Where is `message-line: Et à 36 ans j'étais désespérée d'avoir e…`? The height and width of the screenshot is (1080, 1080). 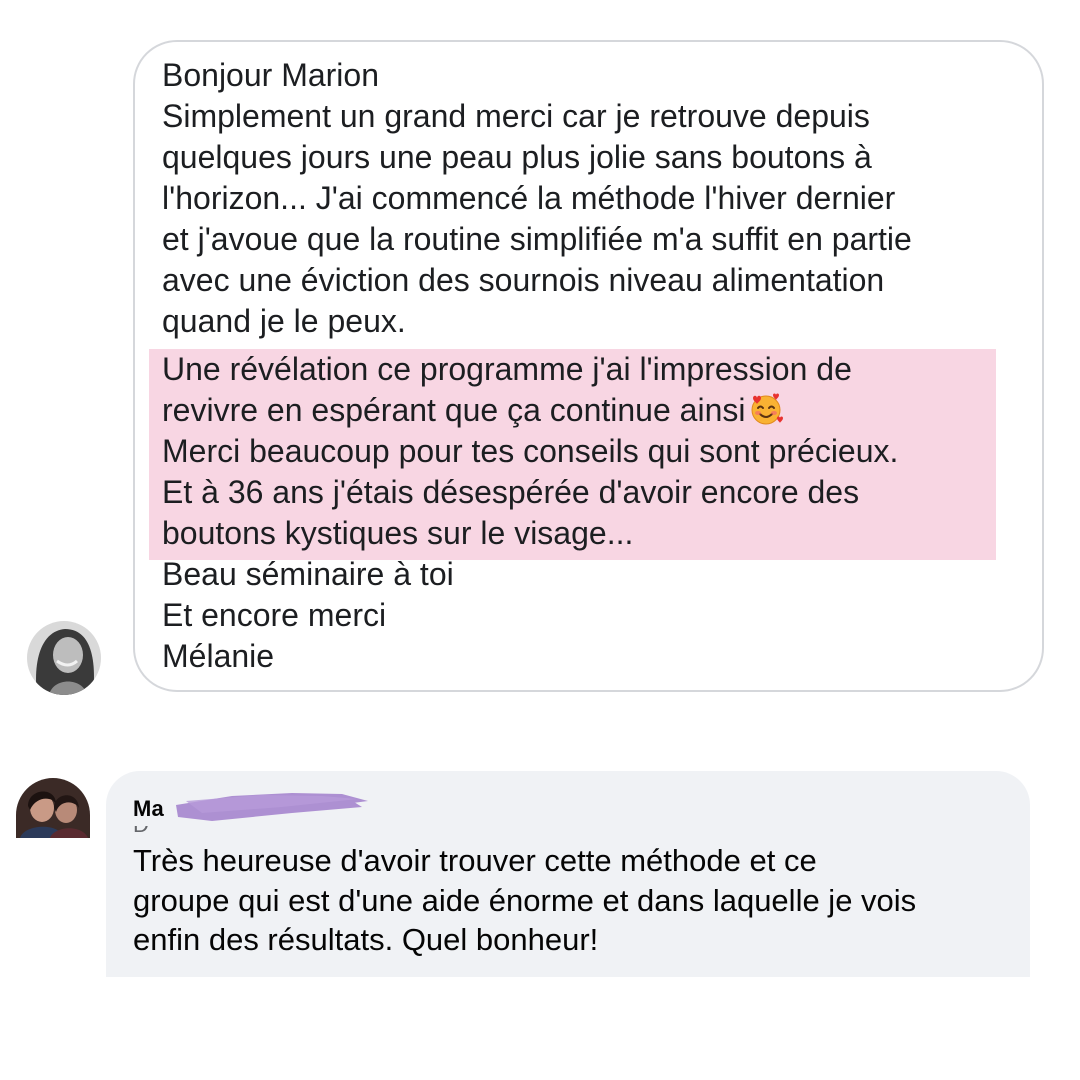
message-line: Et à 36 ans j'étais désespérée d'avoir e… is located at coordinates (511, 492).